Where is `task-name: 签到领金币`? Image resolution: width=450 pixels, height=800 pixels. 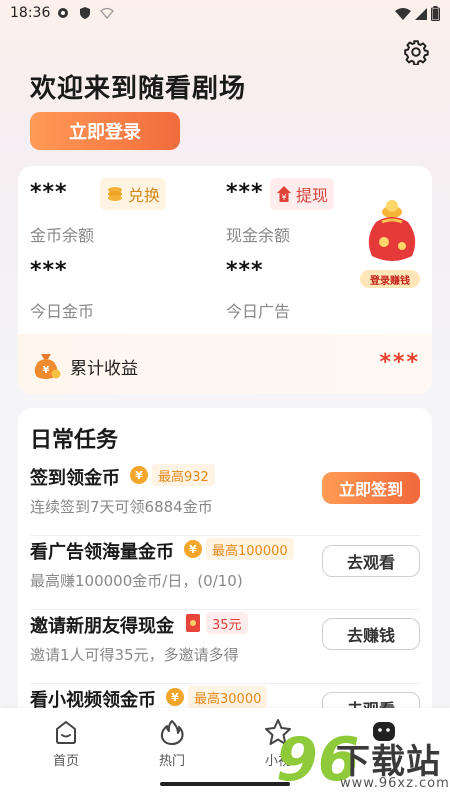
task-name: 签到领金币 is located at coordinates (75, 478).